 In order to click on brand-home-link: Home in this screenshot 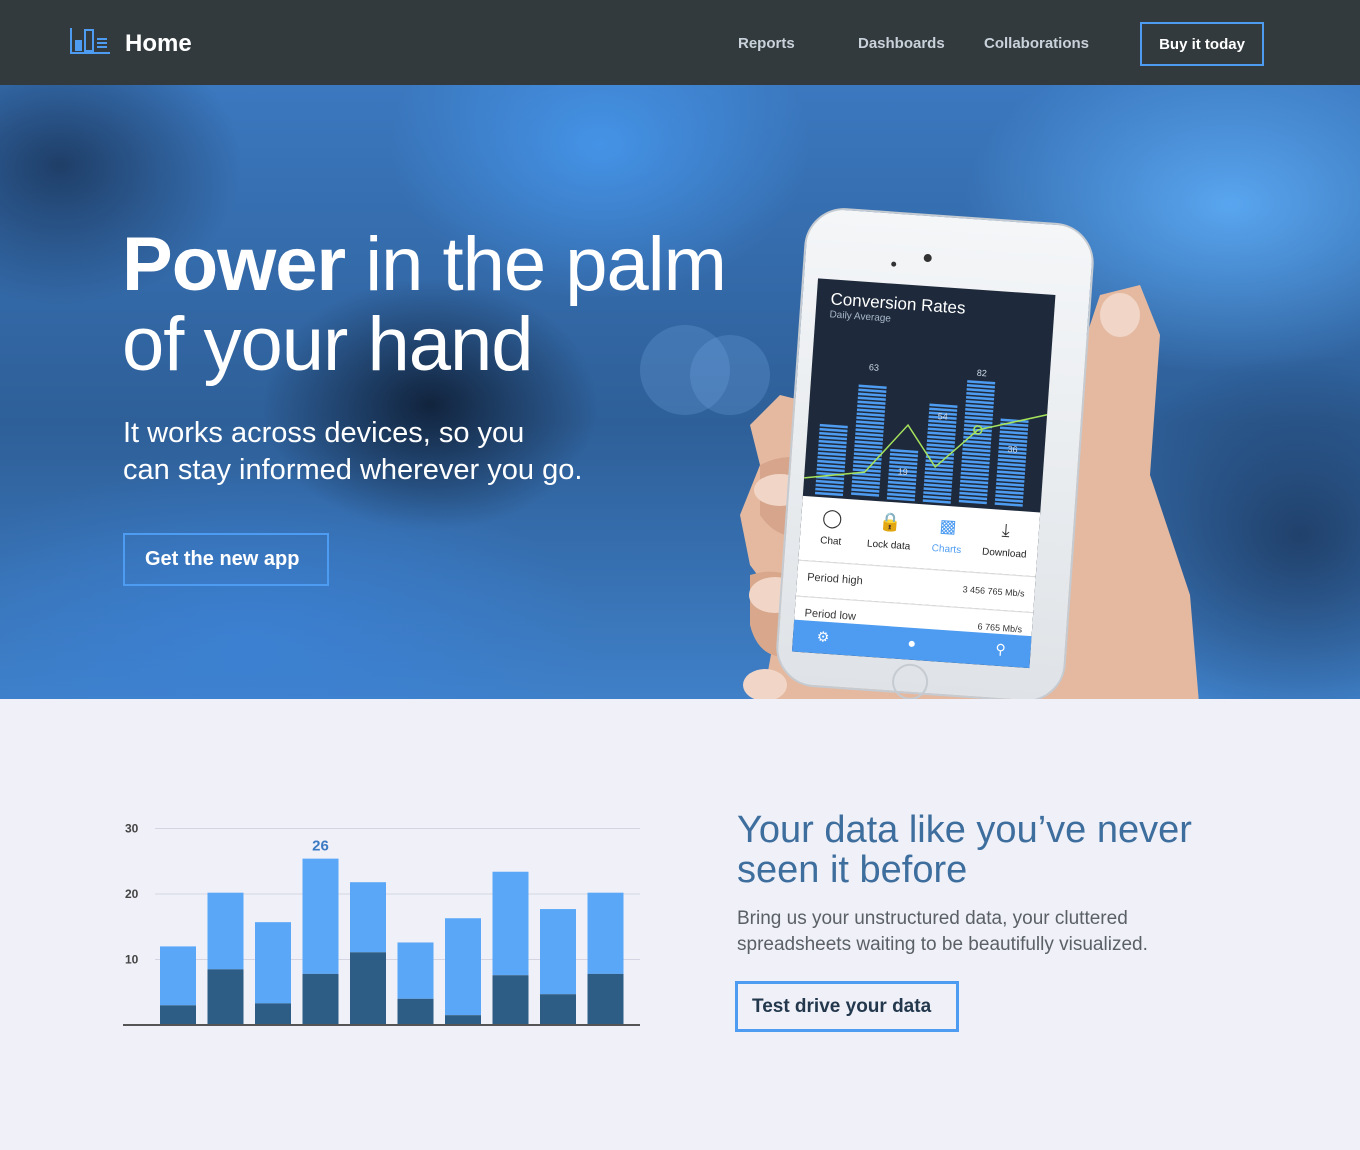, I will do `click(158, 44)`.